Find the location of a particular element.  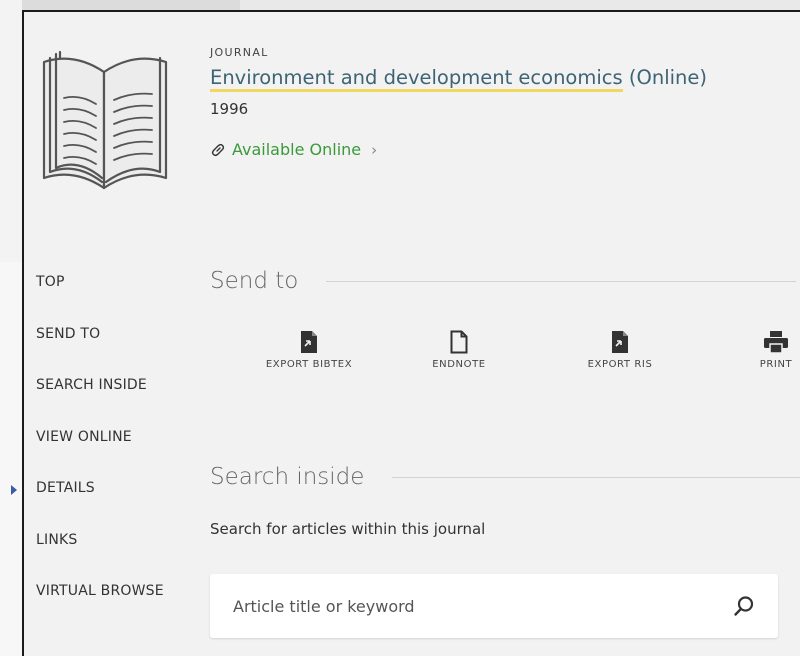

export-ris-button: EXPORT RIS is located at coordinates (620, 350).